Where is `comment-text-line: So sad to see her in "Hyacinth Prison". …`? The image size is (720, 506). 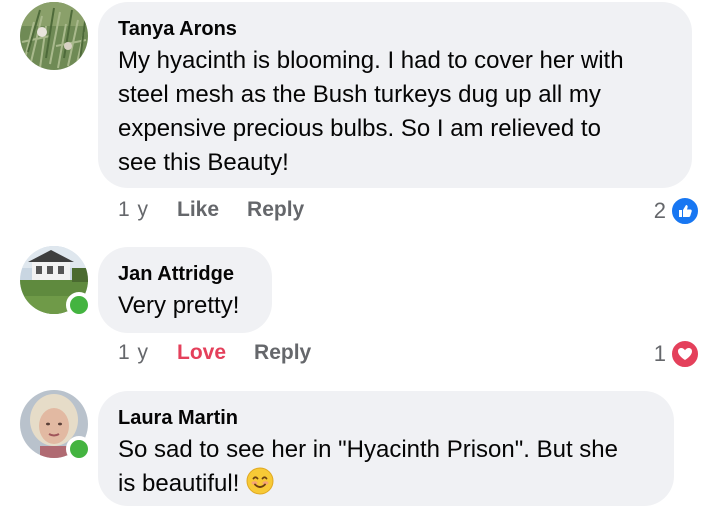 comment-text-line: So sad to see her in "Hyacinth Prison". … is located at coordinates (368, 449).